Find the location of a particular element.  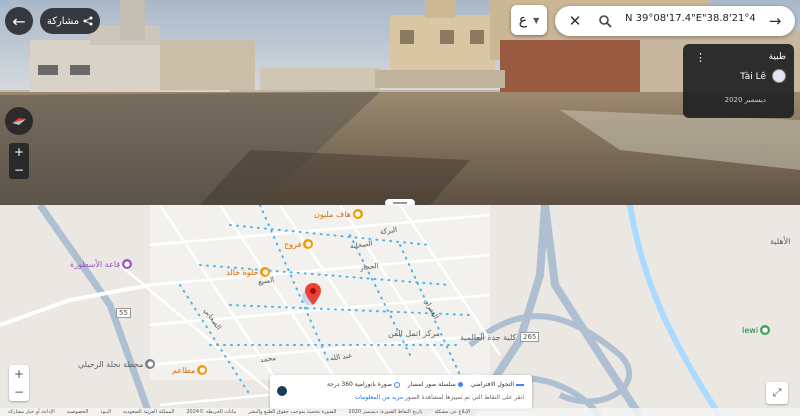

photo-date: ديسمبر 2020 is located at coordinates (745, 100).